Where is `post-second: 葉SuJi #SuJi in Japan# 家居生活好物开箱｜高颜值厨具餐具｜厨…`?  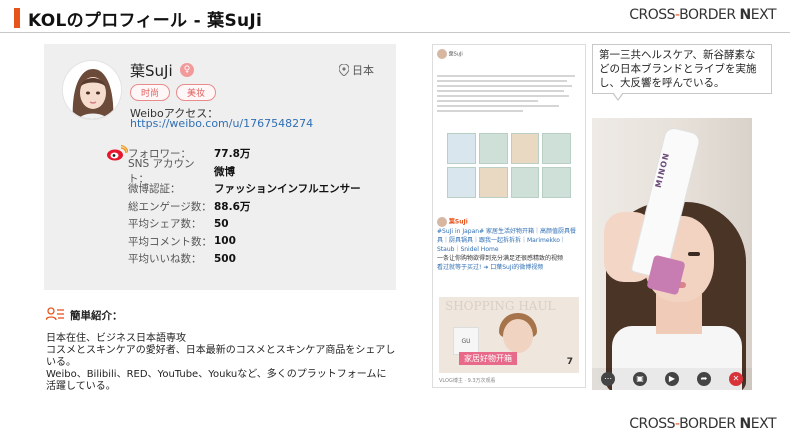 post-second: 葉SuJi #SuJi in Japan# 家居生活好物开箱｜高颜值厨具餐具｜厨… is located at coordinates (509, 244).